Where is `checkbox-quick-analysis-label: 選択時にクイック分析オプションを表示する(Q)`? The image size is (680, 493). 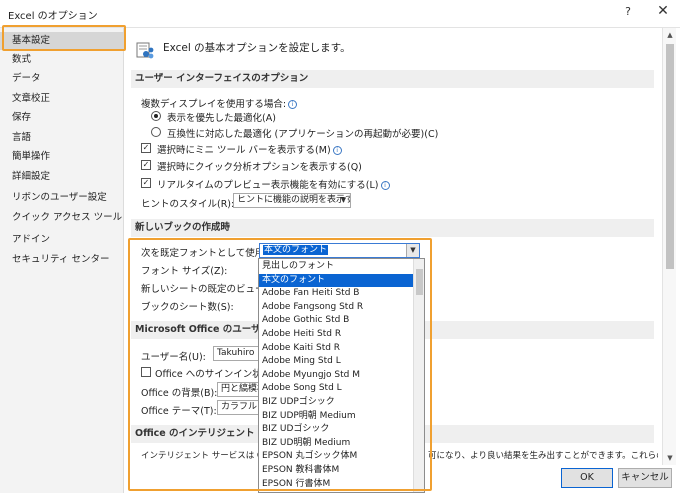 checkbox-quick-analysis-label: 選択時にクイック分析オプションを表示する(Q) is located at coordinates (259, 167).